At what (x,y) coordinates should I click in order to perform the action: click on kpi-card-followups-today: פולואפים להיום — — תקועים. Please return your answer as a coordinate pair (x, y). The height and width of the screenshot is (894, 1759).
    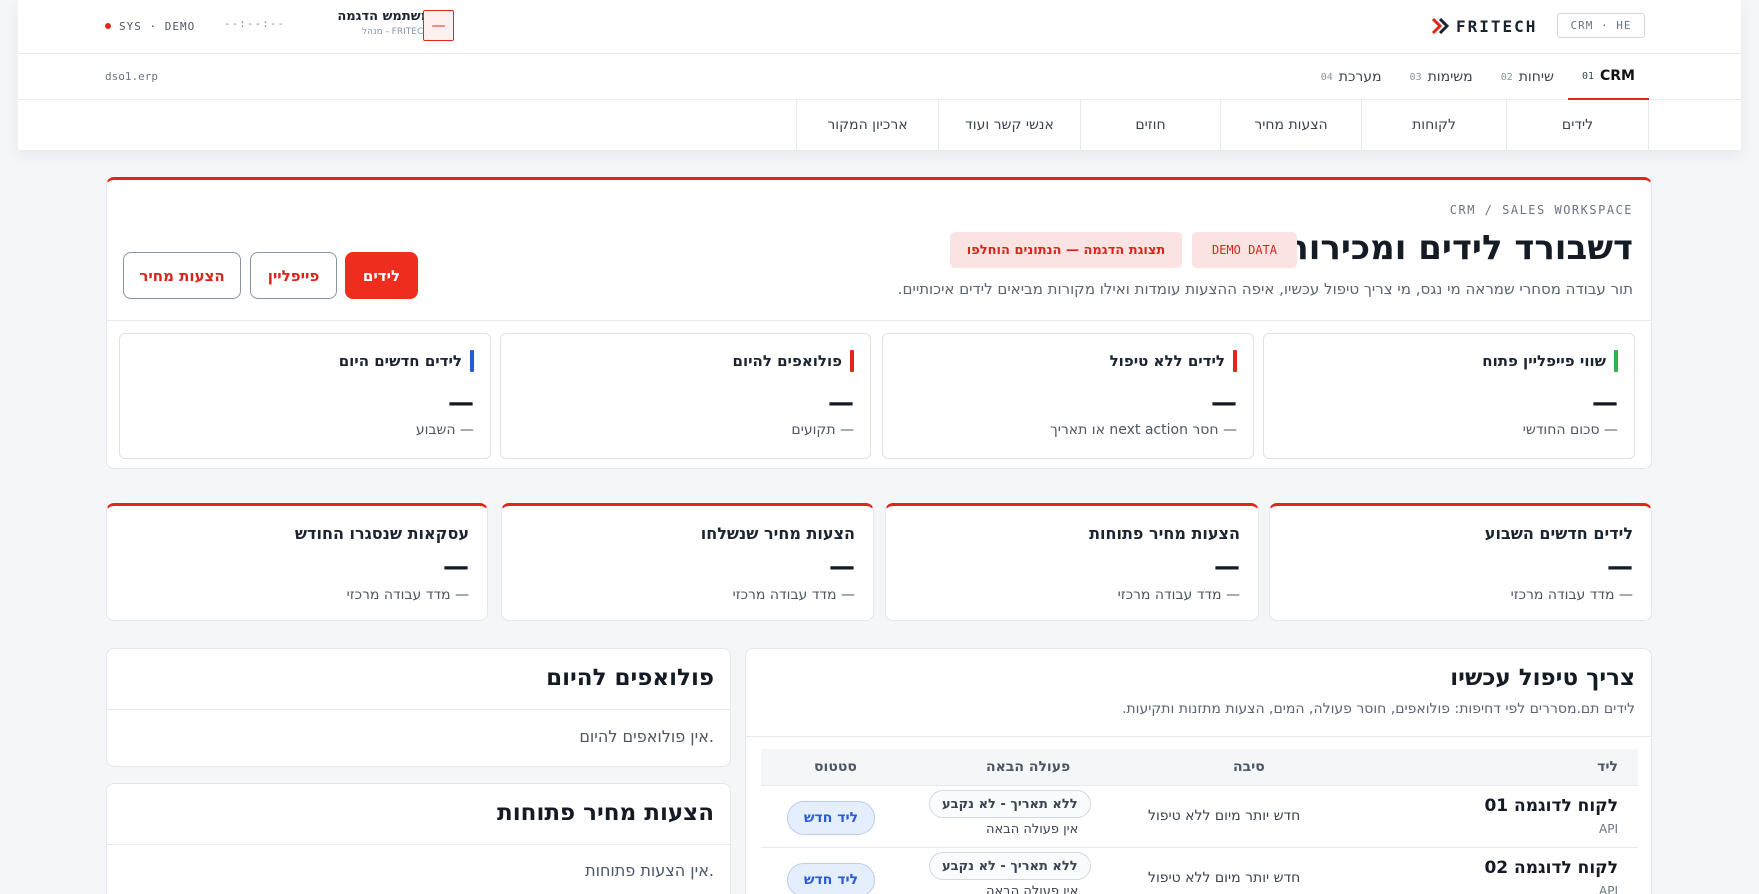
    Looking at the image, I should click on (685, 396).